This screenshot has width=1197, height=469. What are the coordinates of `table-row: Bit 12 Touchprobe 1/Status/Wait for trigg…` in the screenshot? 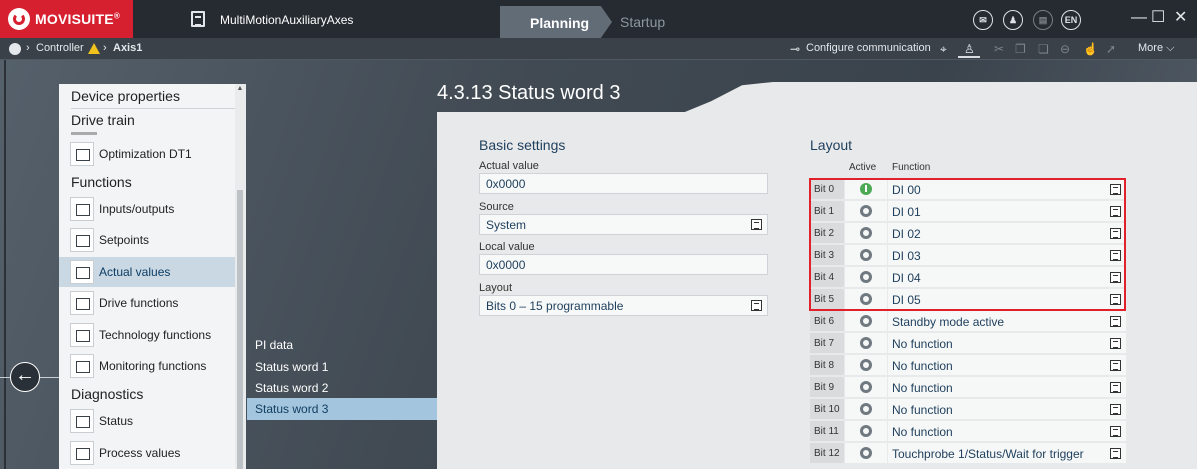 It's located at (968, 453).